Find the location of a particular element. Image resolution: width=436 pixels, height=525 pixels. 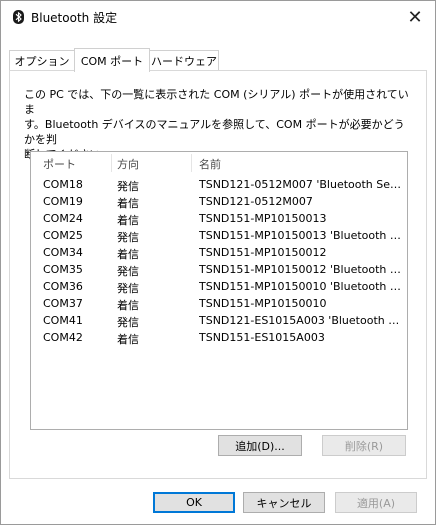

port-cell: COM35 is located at coordinates (63, 269).